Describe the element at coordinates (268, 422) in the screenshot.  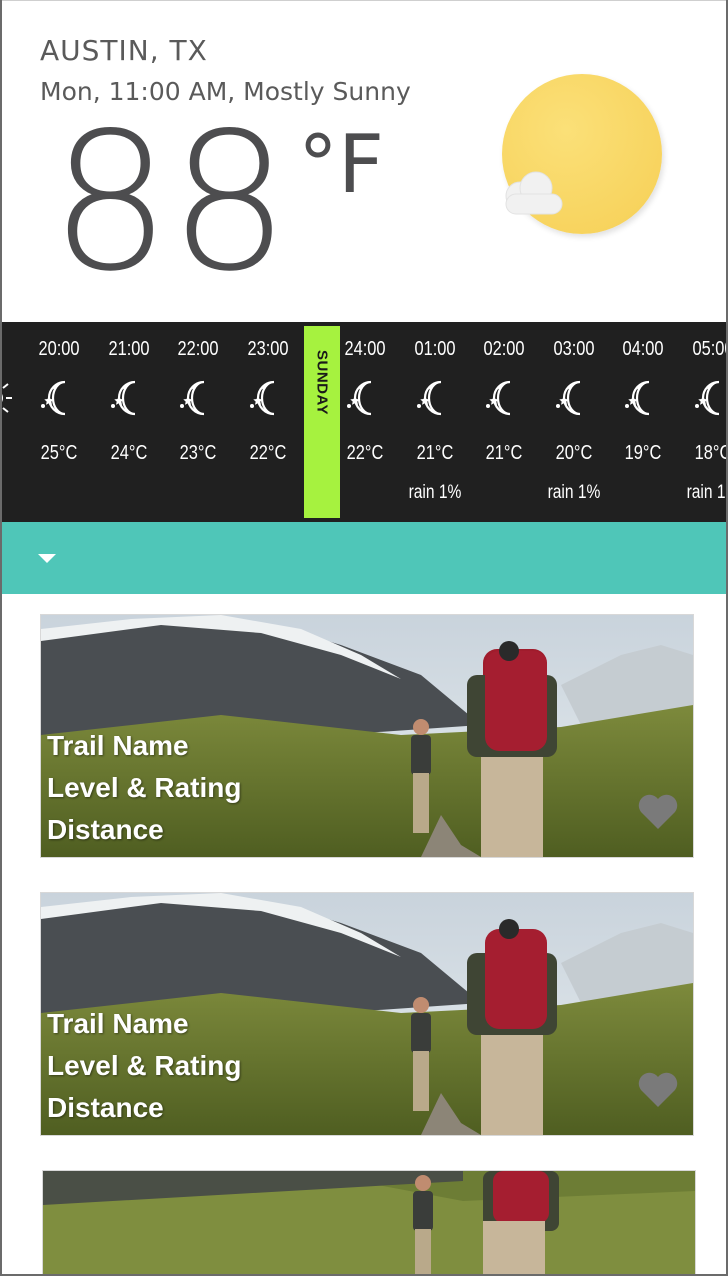
I see `hourly-item: 23:00 22°C` at that location.